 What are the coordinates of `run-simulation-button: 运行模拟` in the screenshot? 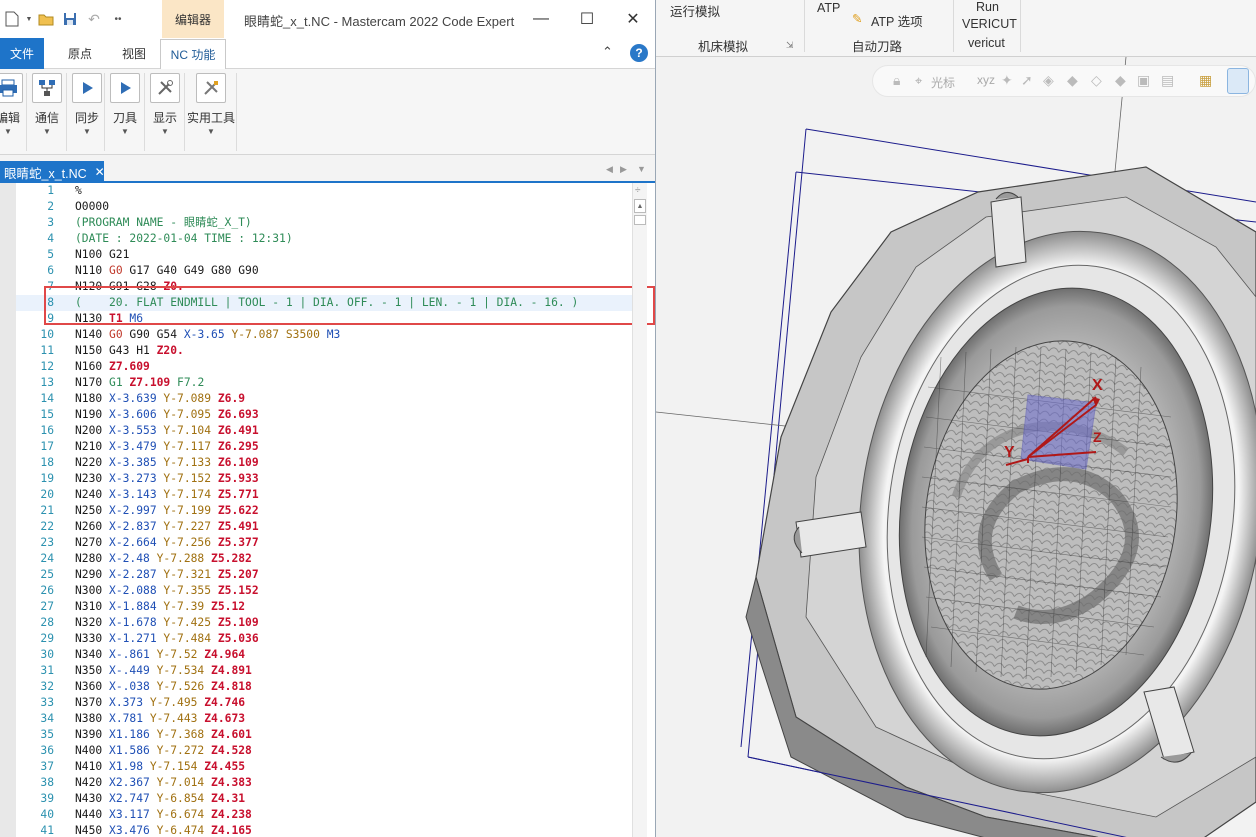 It's located at (695, 10).